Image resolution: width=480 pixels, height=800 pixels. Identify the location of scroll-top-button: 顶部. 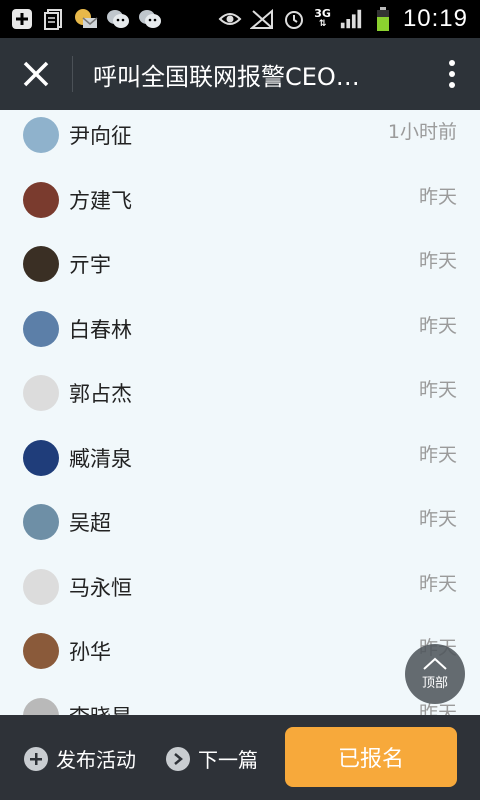
(435, 674).